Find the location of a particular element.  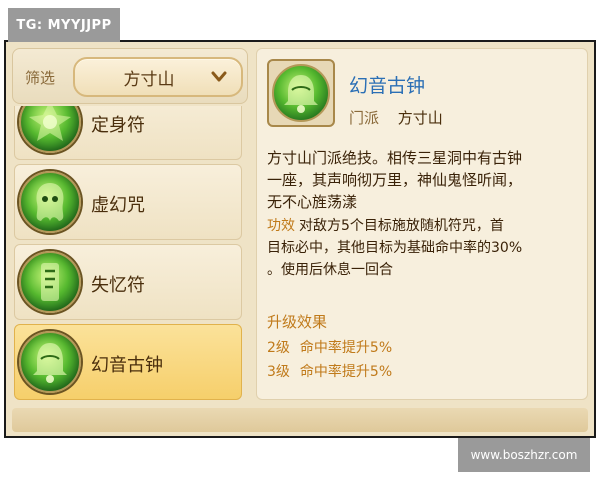

upgrade-row: 3级 命中率提升5% is located at coordinates (329, 371).